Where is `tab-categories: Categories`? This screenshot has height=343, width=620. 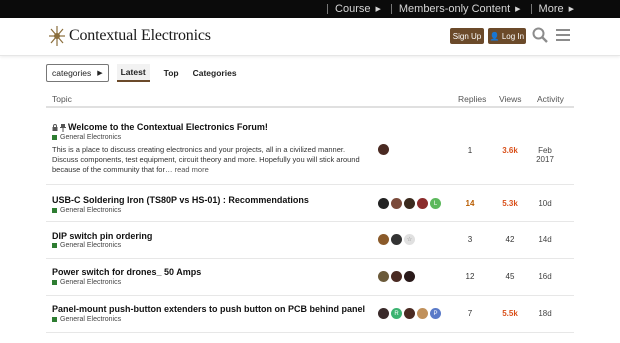 tab-categories: Categories is located at coordinates (215, 73).